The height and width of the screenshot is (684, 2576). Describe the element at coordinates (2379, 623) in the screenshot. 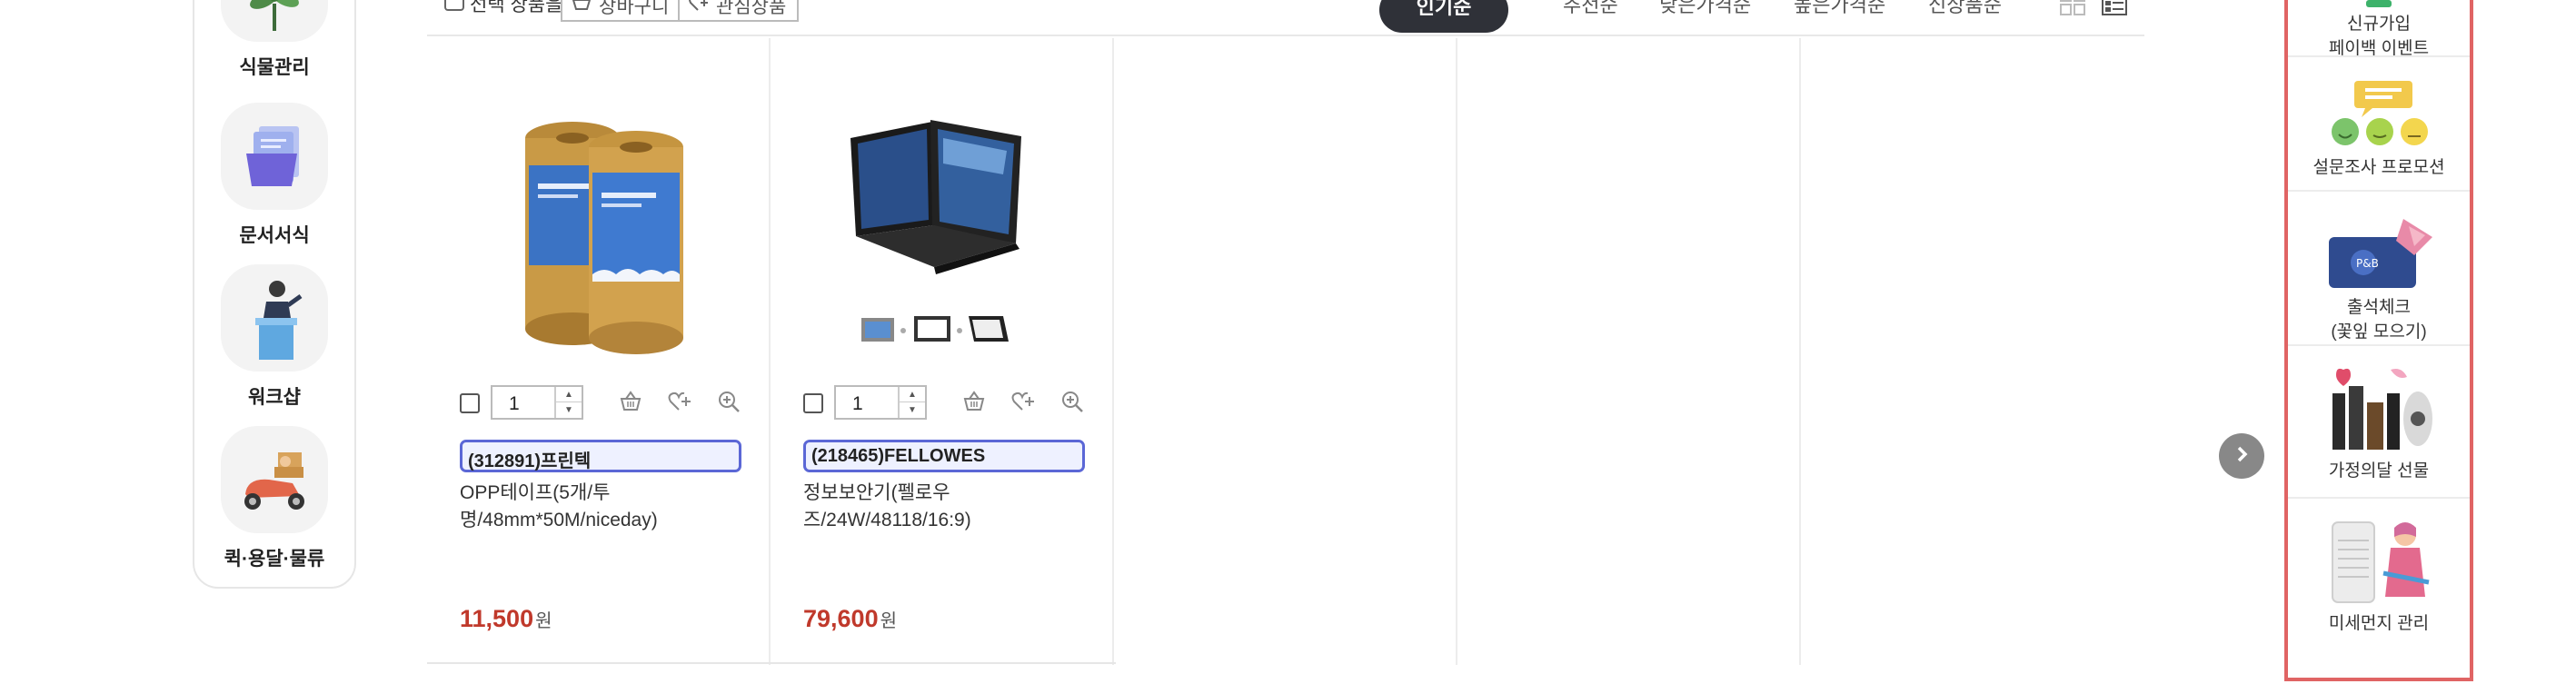

I see `promo-title: 미세먼지 관리` at that location.